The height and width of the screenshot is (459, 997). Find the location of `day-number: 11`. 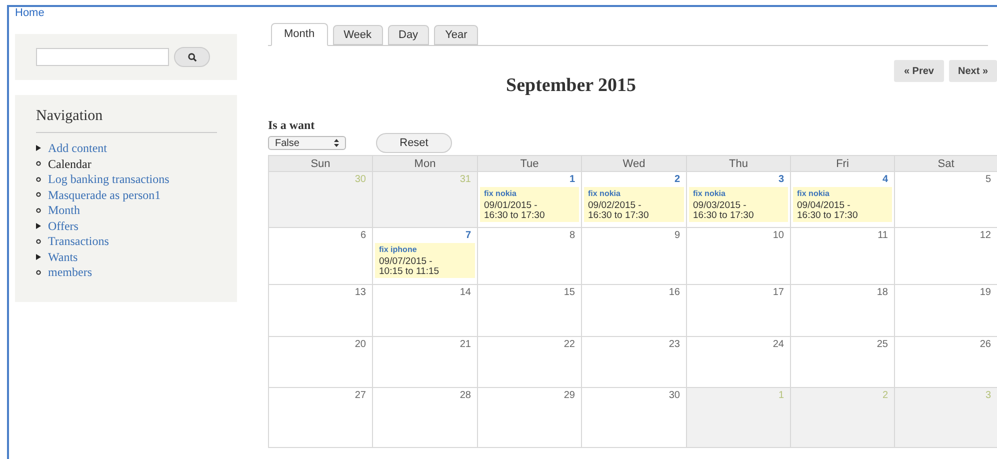

day-number: 11 is located at coordinates (885, 236).